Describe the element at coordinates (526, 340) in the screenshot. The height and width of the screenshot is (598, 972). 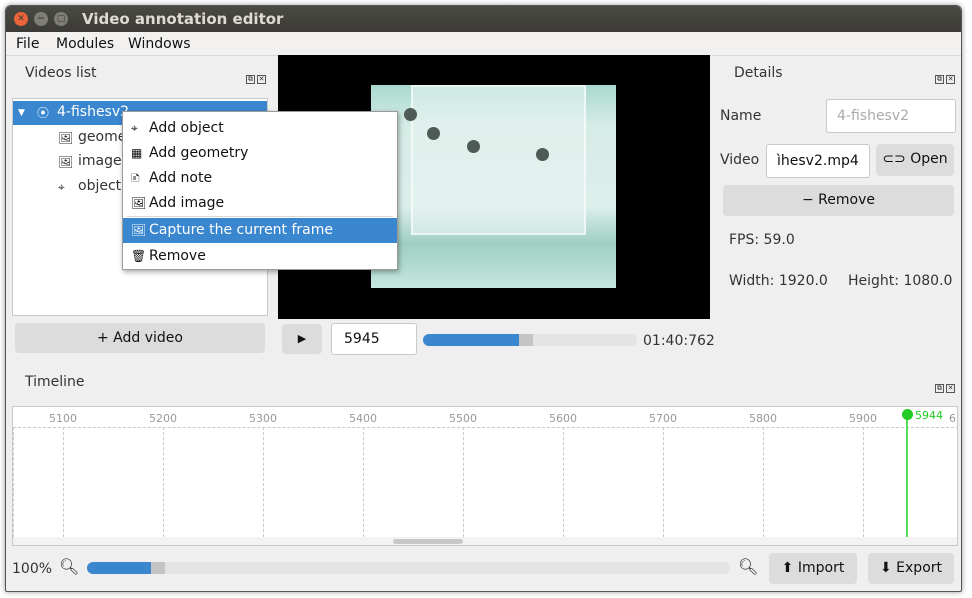
I see `progress-handle` at that location.